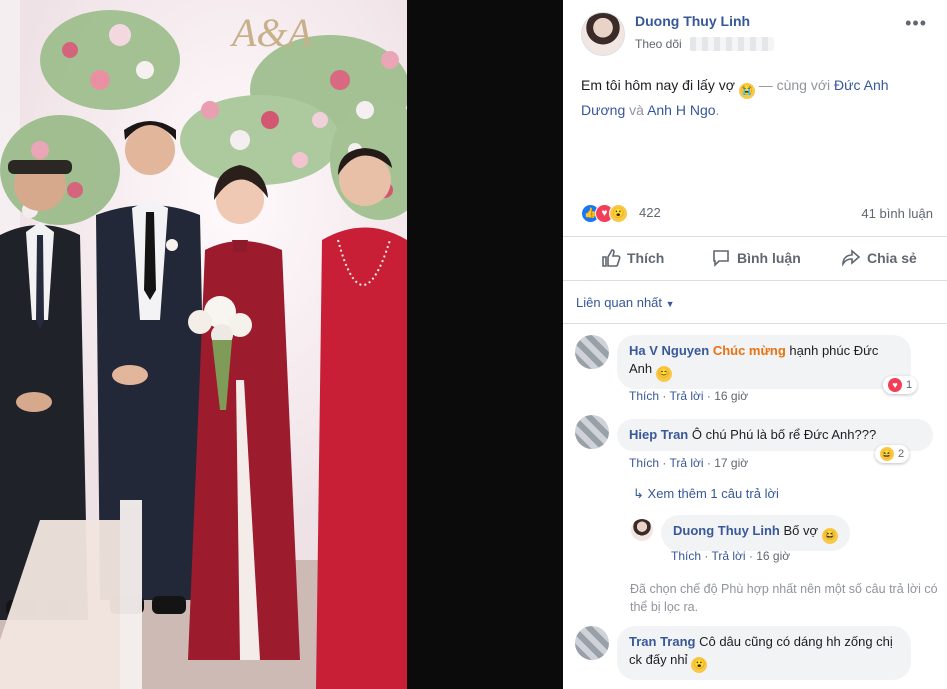 This screenshot has height=689, width=947. I want to click on thumbs-up-icon, so click(611, 258).